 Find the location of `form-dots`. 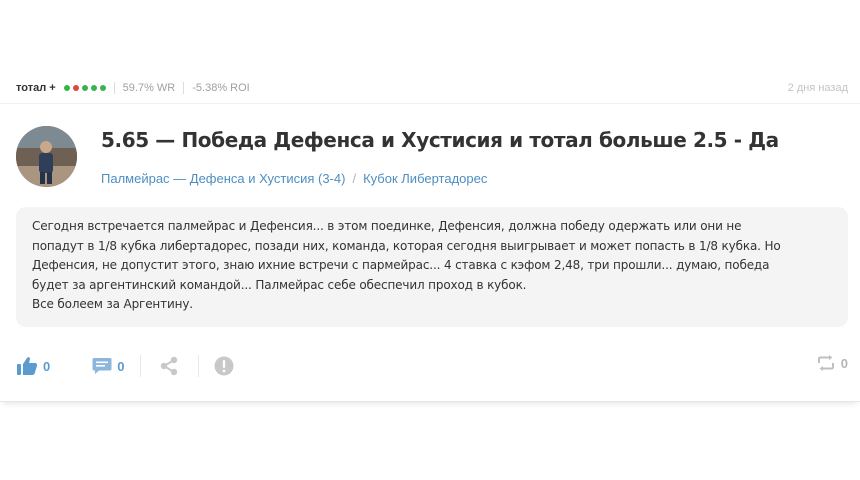

form-dots is located at coordinates (84, 87).